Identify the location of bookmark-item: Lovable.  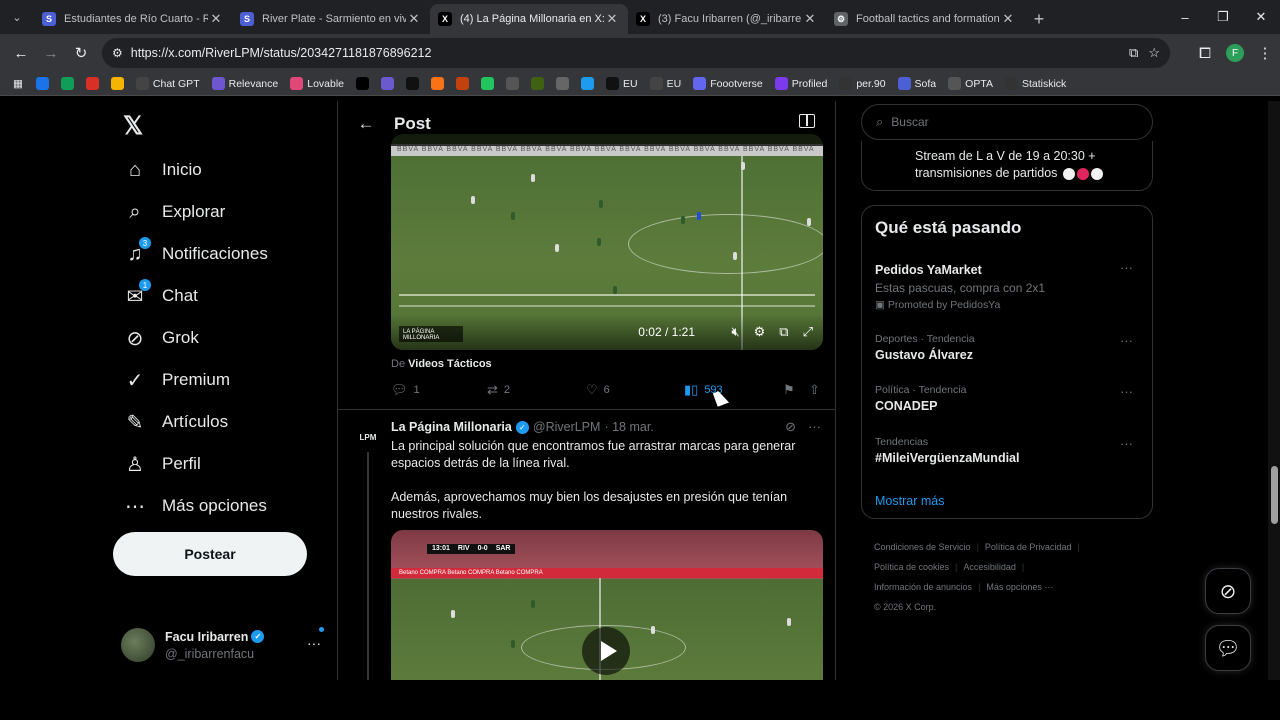
(317, 84).